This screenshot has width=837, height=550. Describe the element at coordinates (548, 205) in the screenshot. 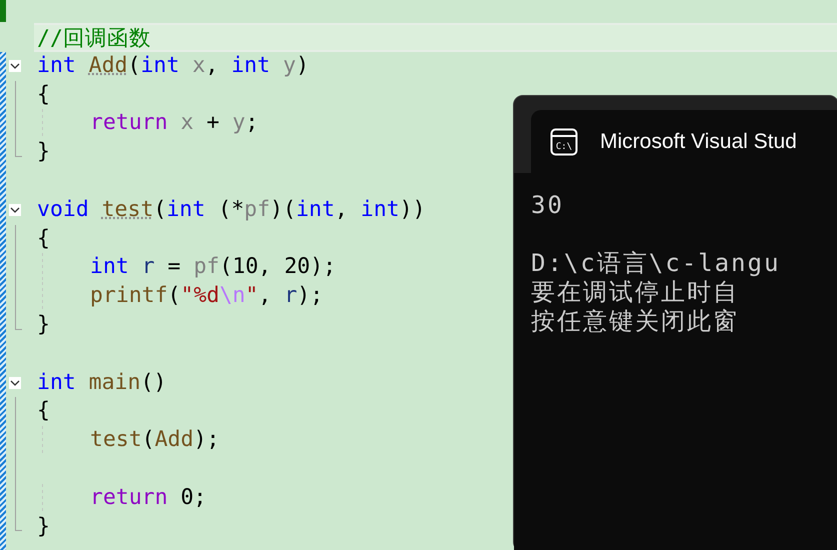

I see `console-output-line: 30` at that location.